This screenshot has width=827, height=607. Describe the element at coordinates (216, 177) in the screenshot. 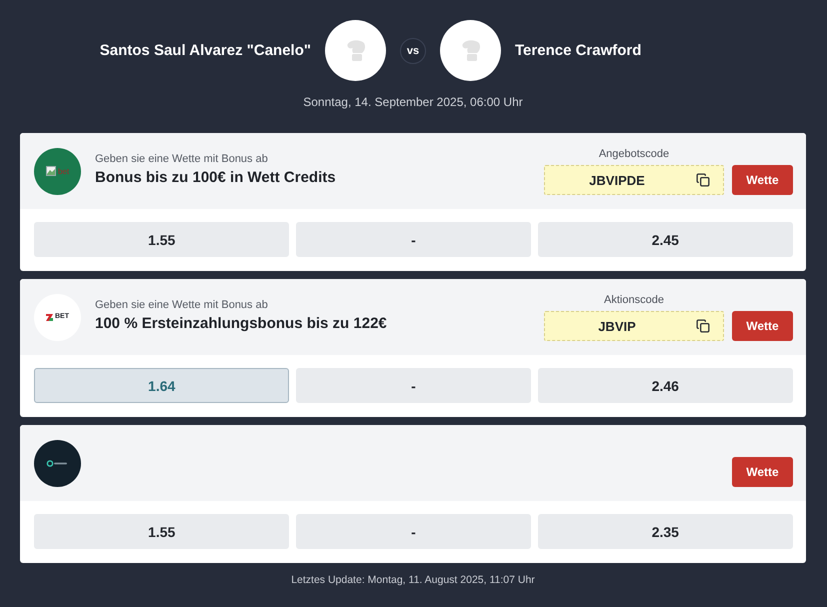

I see `offer-title: Bonus bis zu 100€ in Wett Credits` at that location.